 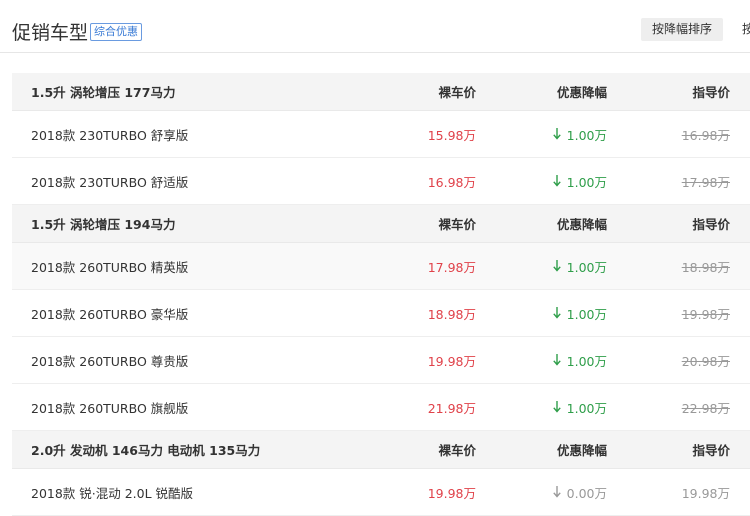 What do you see at coordinates (451, 408) in the screenshot?
I see `bare-price: 21.98万` at bounding box center [451, 408].